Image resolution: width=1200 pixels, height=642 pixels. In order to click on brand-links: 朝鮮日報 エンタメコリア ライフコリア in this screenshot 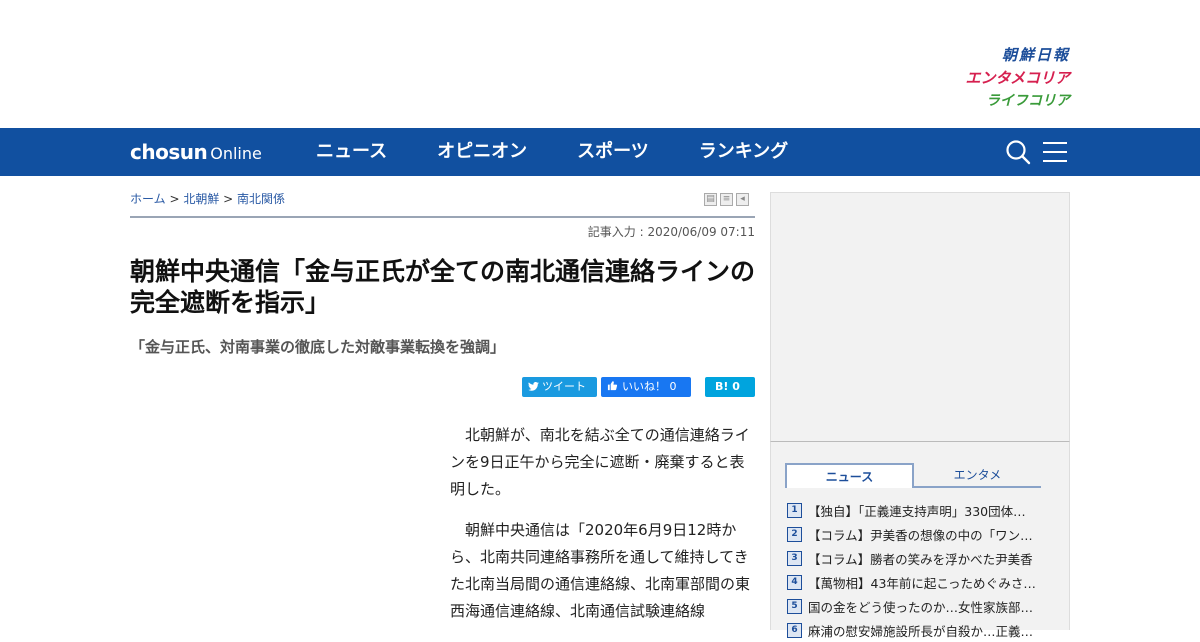, I will do `click(1017, 78)`.